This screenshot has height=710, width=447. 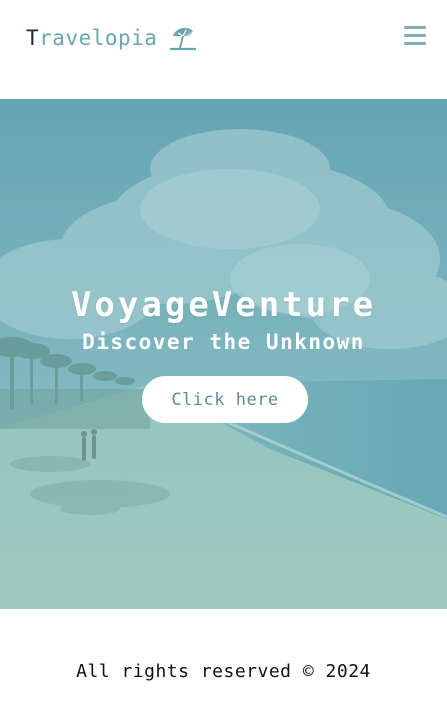 What do you see at coordinates (223, 671) in the screenshot?
I see `copyright-text: All rights reserved © 2024` at bounding box center [223, 671].